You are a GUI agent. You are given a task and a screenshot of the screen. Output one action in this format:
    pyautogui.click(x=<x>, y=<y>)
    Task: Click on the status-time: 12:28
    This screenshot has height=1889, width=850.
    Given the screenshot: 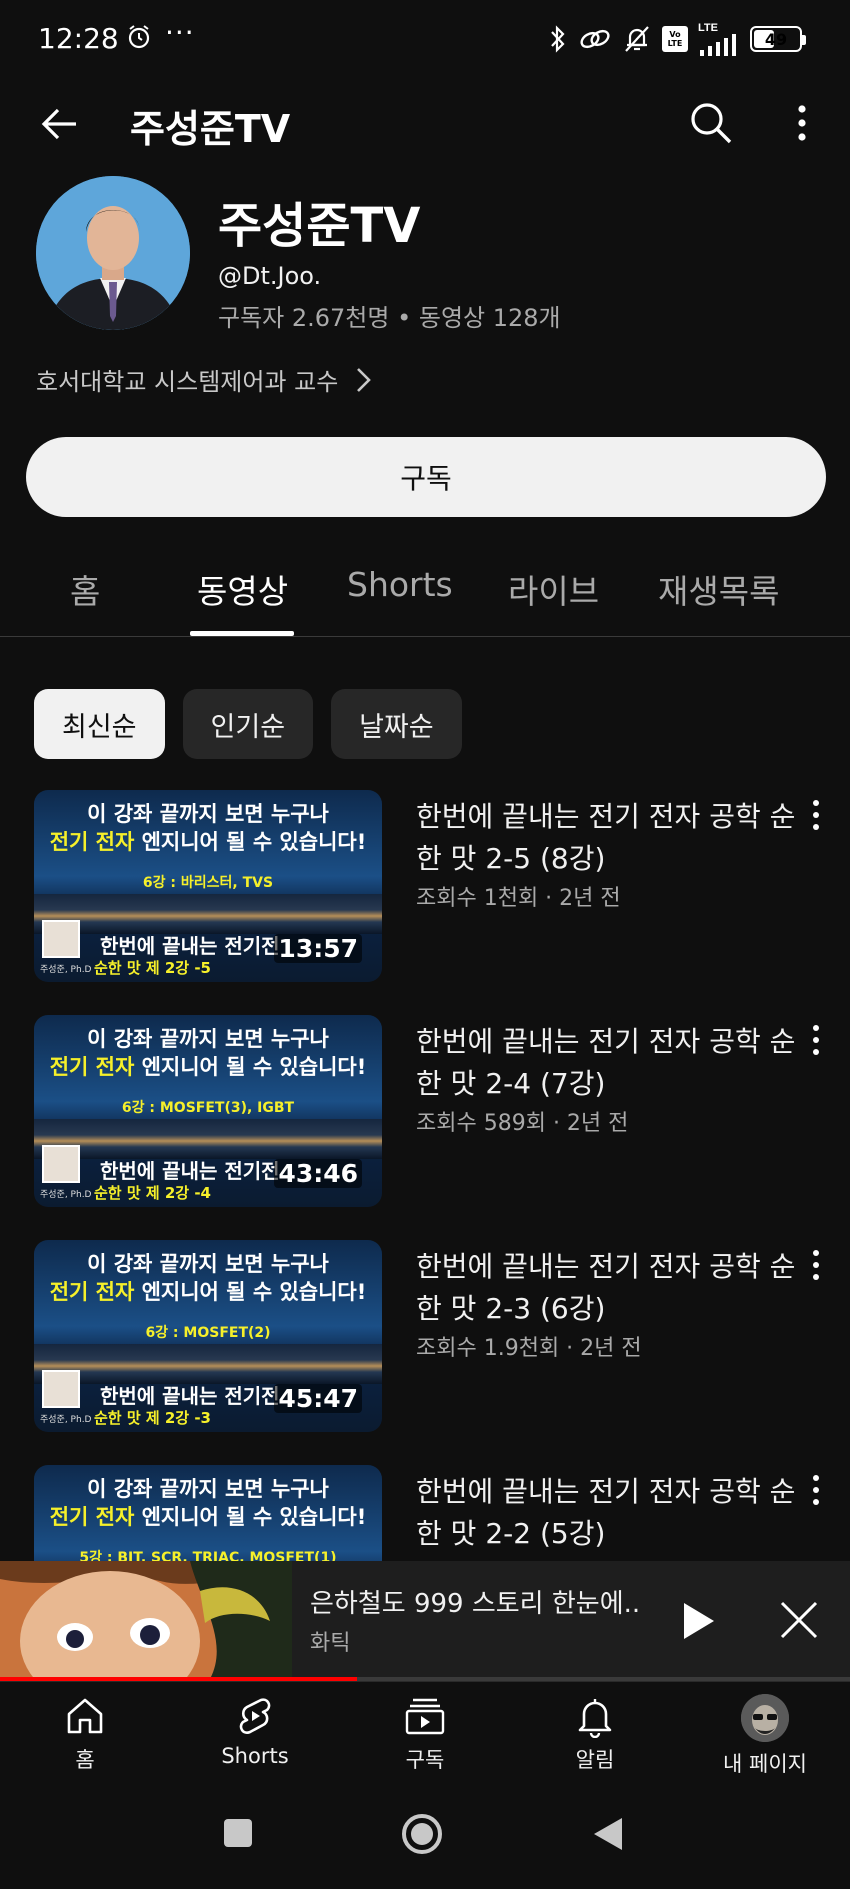 What is the action you would take?
    pyautogui.click(x=78, y=38)
    